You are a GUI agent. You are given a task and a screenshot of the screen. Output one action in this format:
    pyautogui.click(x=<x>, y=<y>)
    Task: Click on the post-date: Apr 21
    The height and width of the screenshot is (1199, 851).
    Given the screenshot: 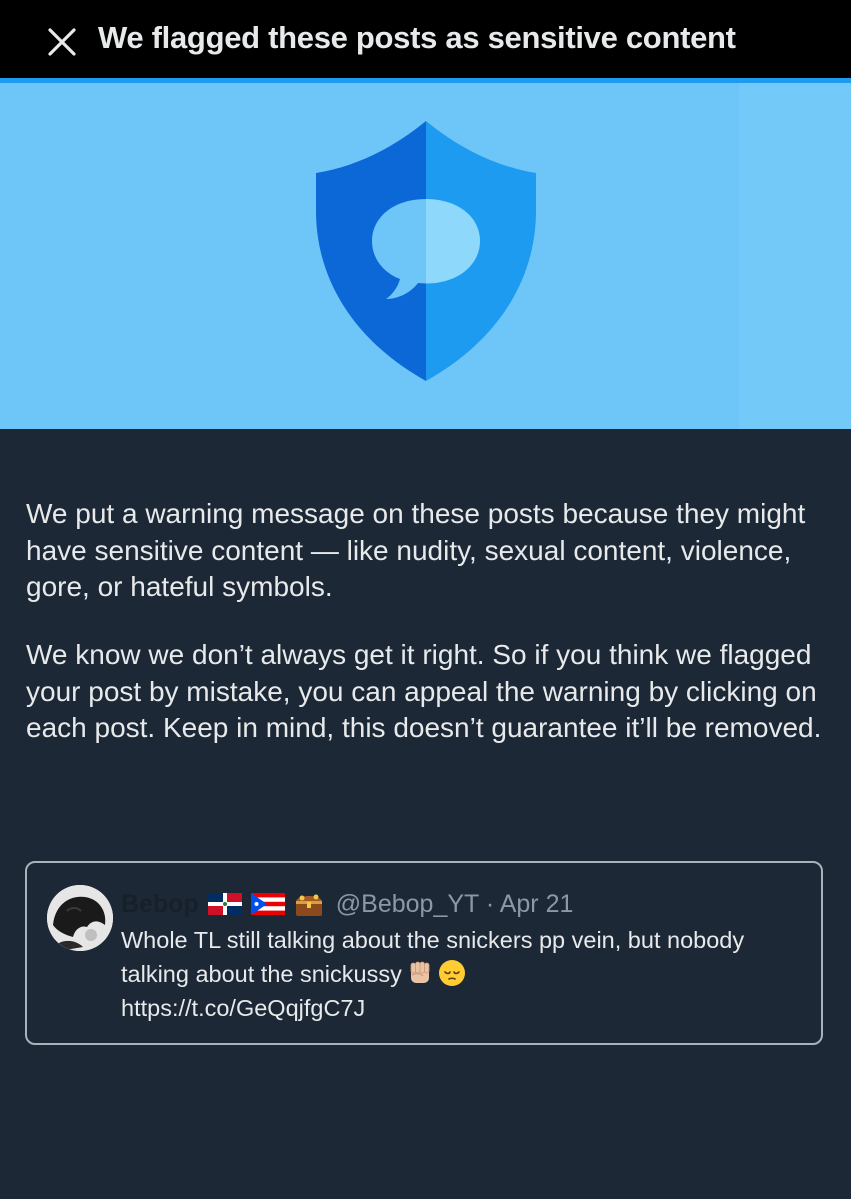 What is the action you would take?
    pyautogui.click(x=536, y=903)
    